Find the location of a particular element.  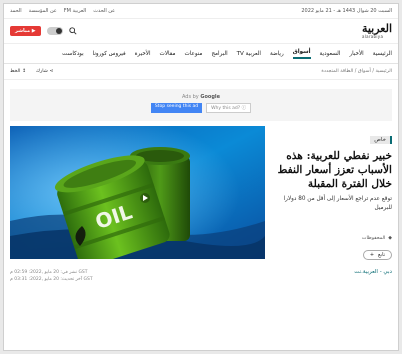

logo-arabic: العربية is located at coordinates (376, 28).